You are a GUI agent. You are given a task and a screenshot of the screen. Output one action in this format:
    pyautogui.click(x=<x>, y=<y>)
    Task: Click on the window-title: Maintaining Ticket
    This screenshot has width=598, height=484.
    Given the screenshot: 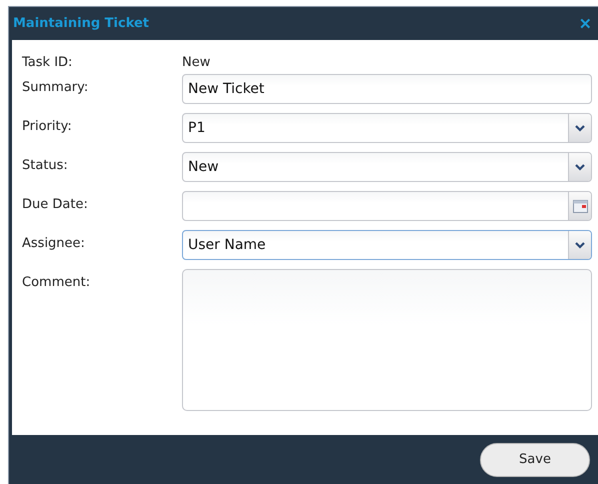 What is the action you would take?
    pyautogui.click(x=81, y=23)
    